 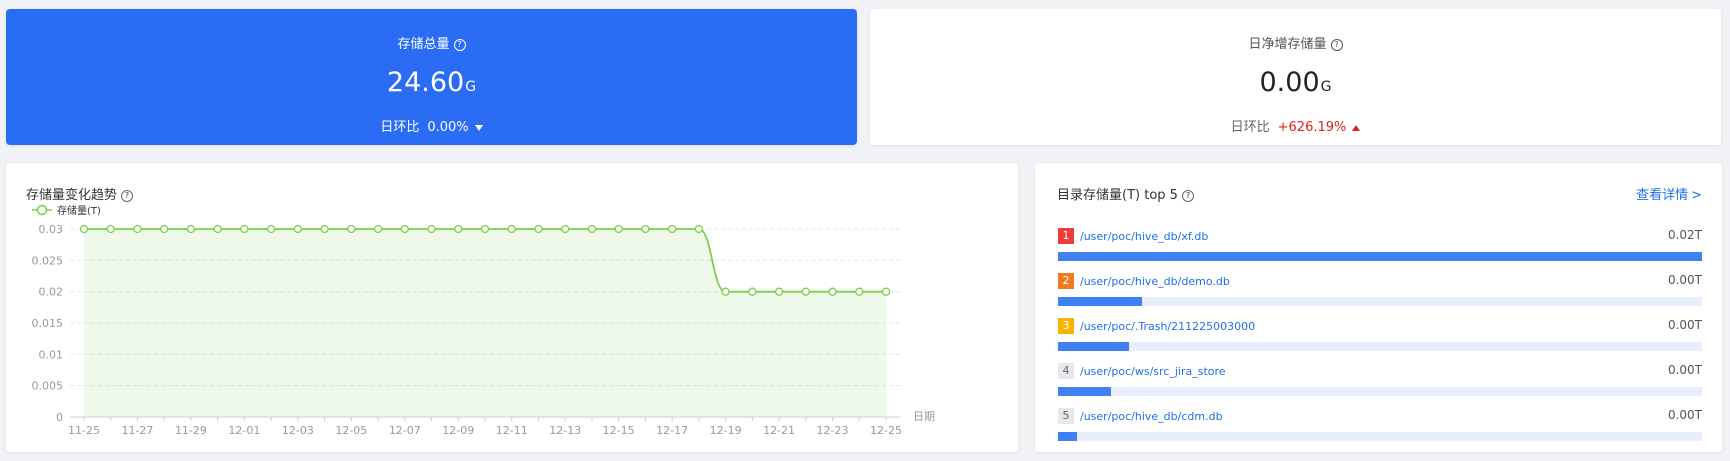 What do you see at coordinates (79, 210) in the screenshot?
I see `legend-label: 存储量(T)` at bounding box center [79, 210].